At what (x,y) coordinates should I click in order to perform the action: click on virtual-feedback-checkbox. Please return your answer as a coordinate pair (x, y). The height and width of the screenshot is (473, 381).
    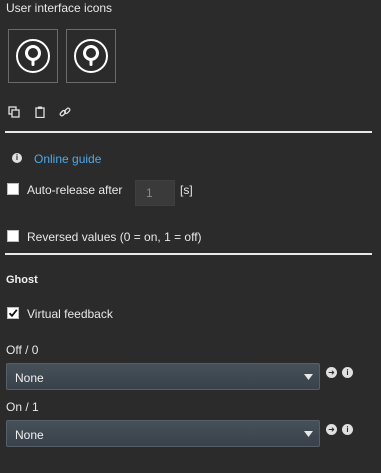
    Looking at the image, I should click on (13, 313).